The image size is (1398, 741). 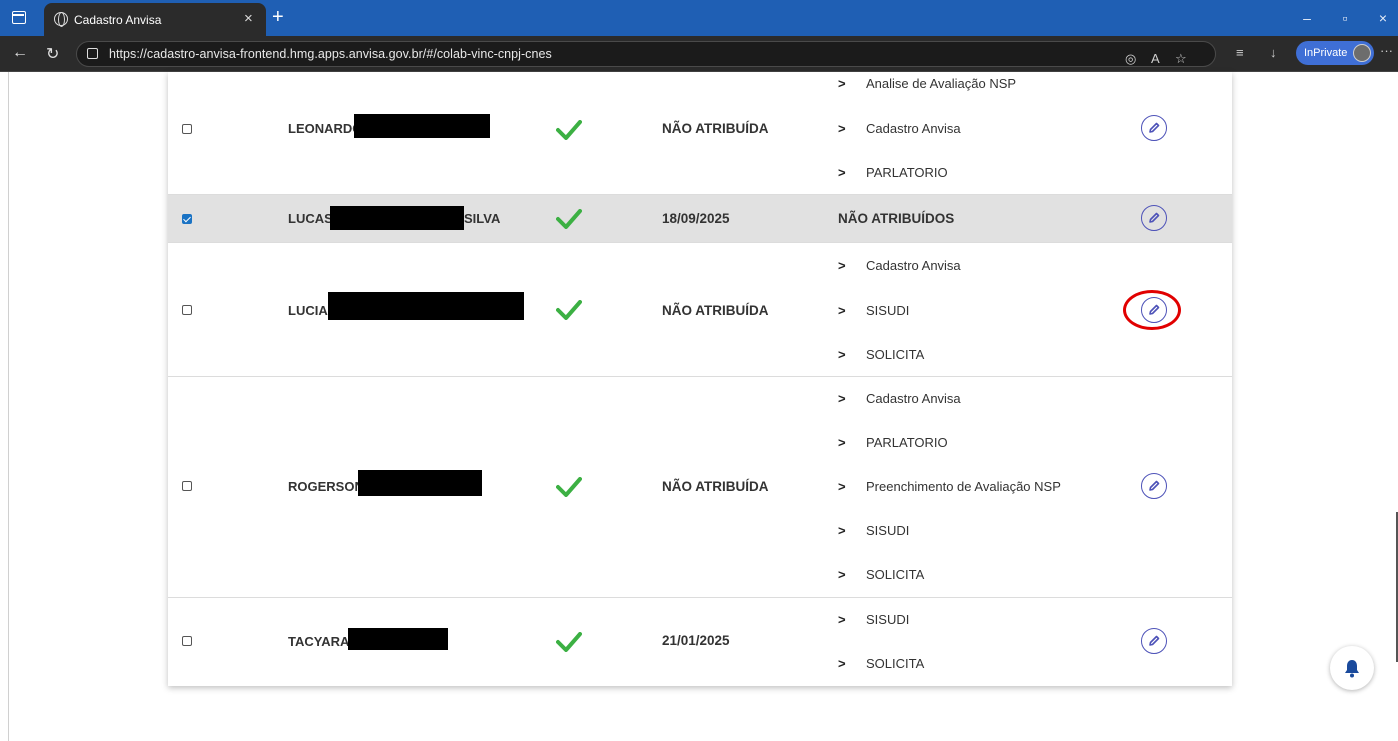 What do you see at coordinates (1273, 52) in the screenshot?
I see `downloads-icon: ↓` at bounding box center [1273, 52].